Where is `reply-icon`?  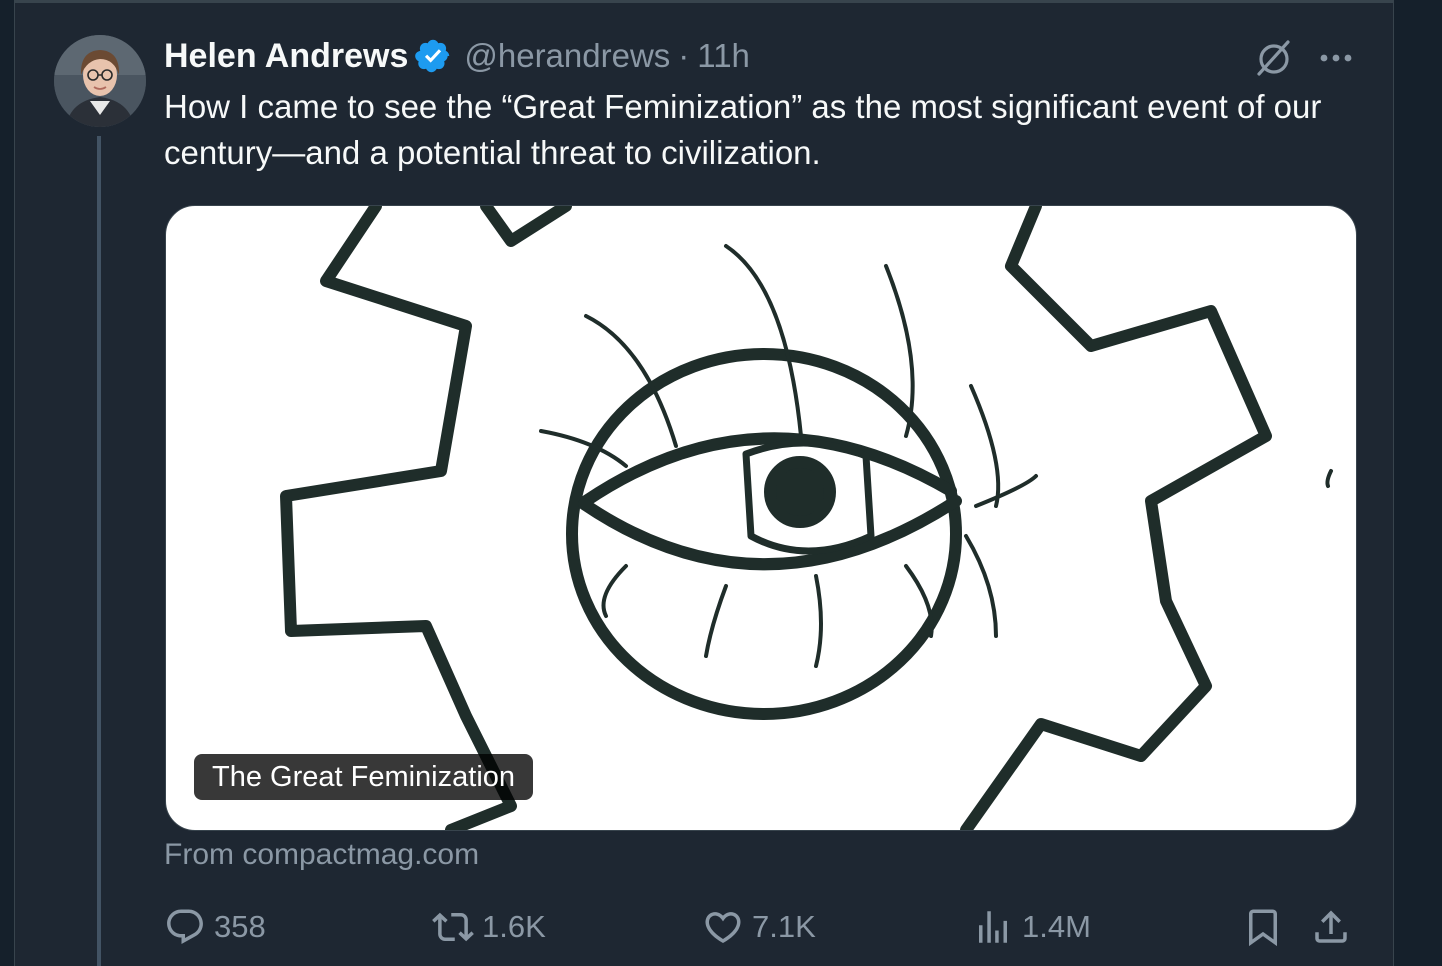
reply-icon is located at coordinates (185, 926).